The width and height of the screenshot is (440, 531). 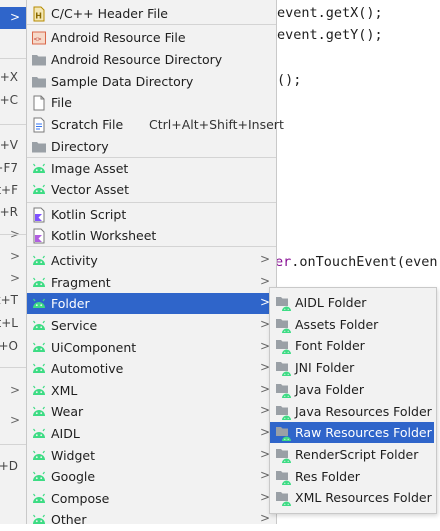 What do you see at coordinates (151, 433) in the screenshot?
I see `menu-item-aidl: AIDL >` at bounding box center [151, 433].